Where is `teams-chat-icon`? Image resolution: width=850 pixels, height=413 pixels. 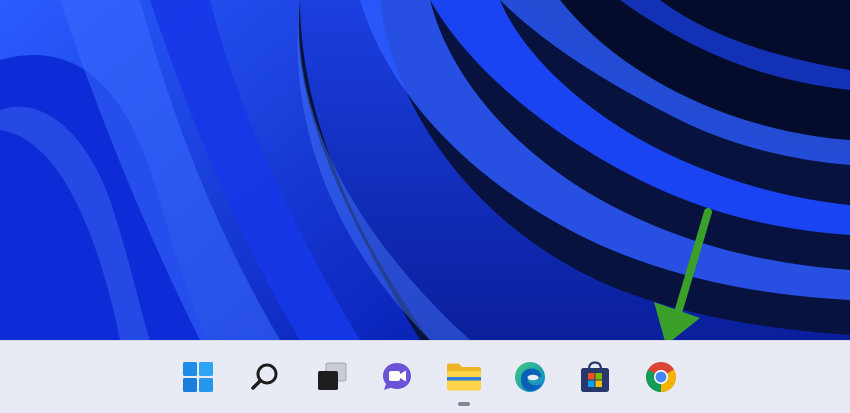
teams-chat-icon is located at coordinates (397, 377).